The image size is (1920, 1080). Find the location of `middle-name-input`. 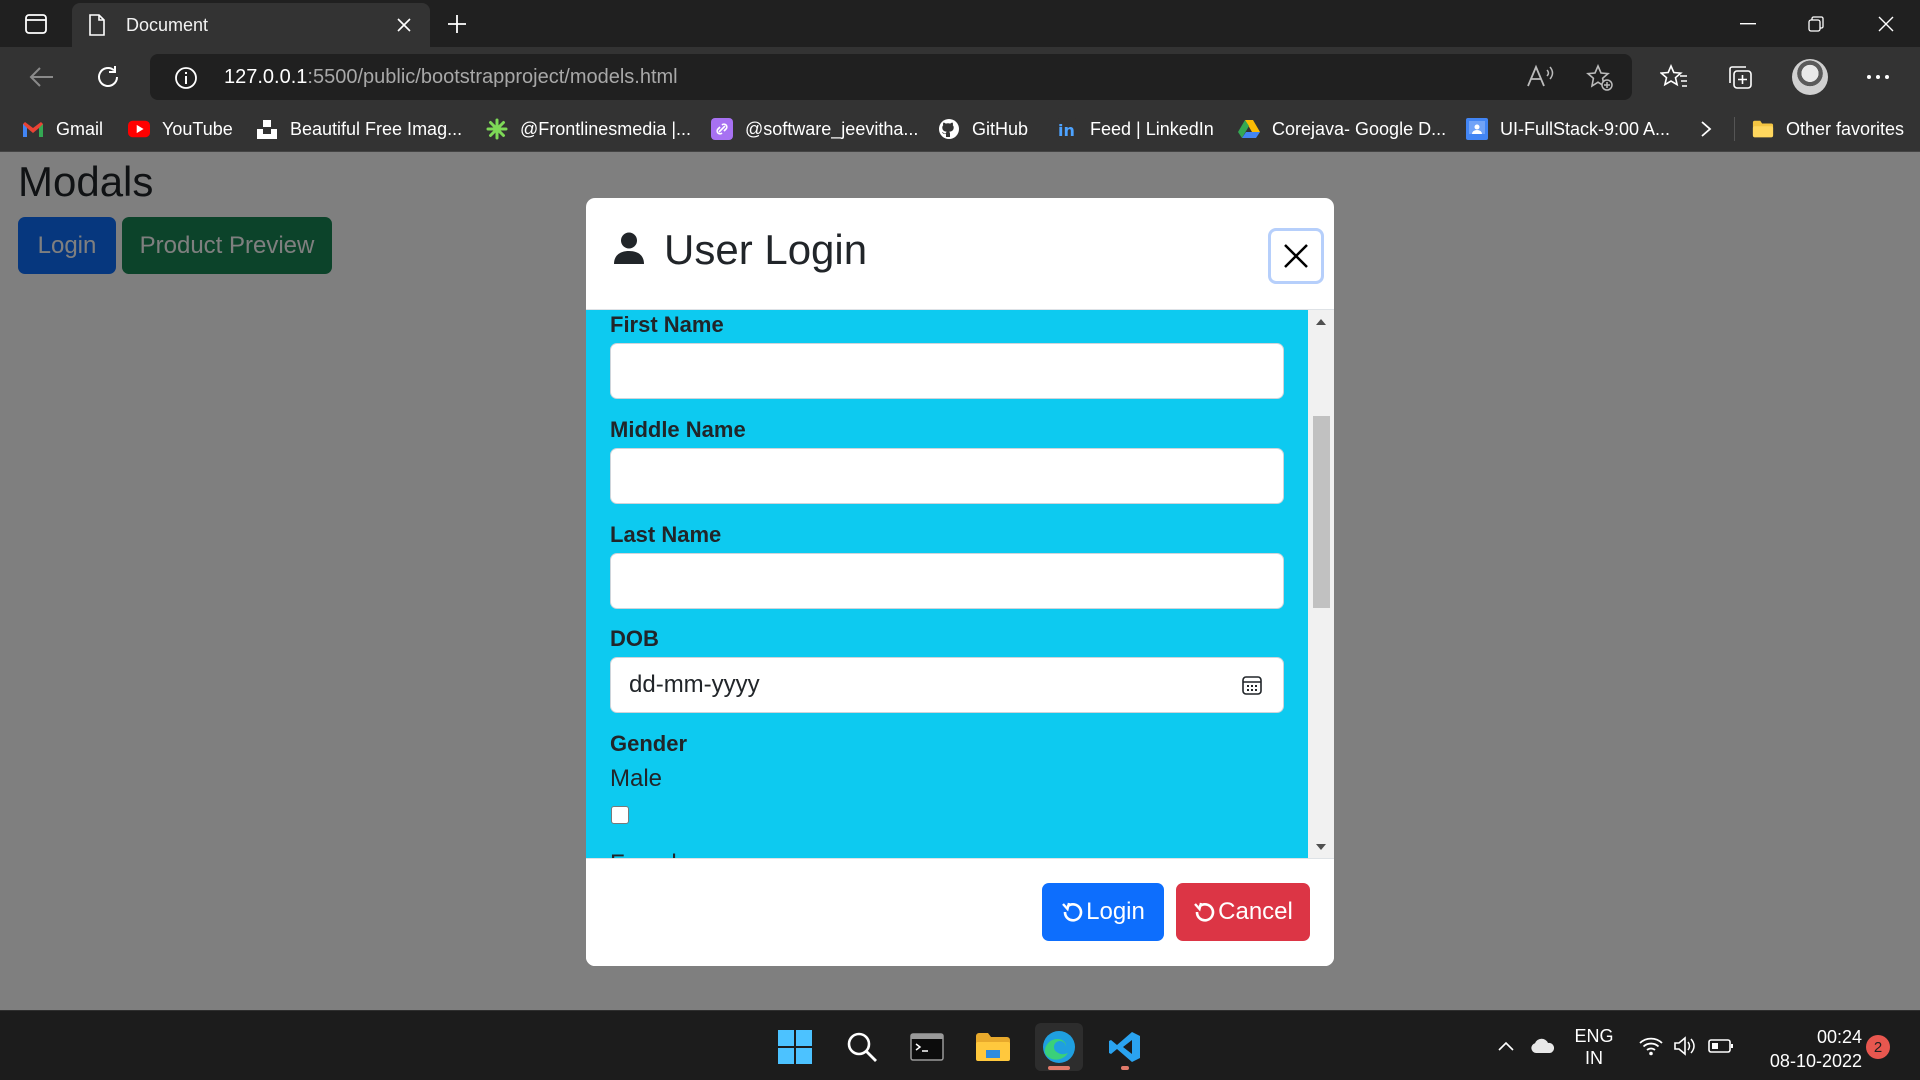

middle-name-input is located at coordinates (947, 476).